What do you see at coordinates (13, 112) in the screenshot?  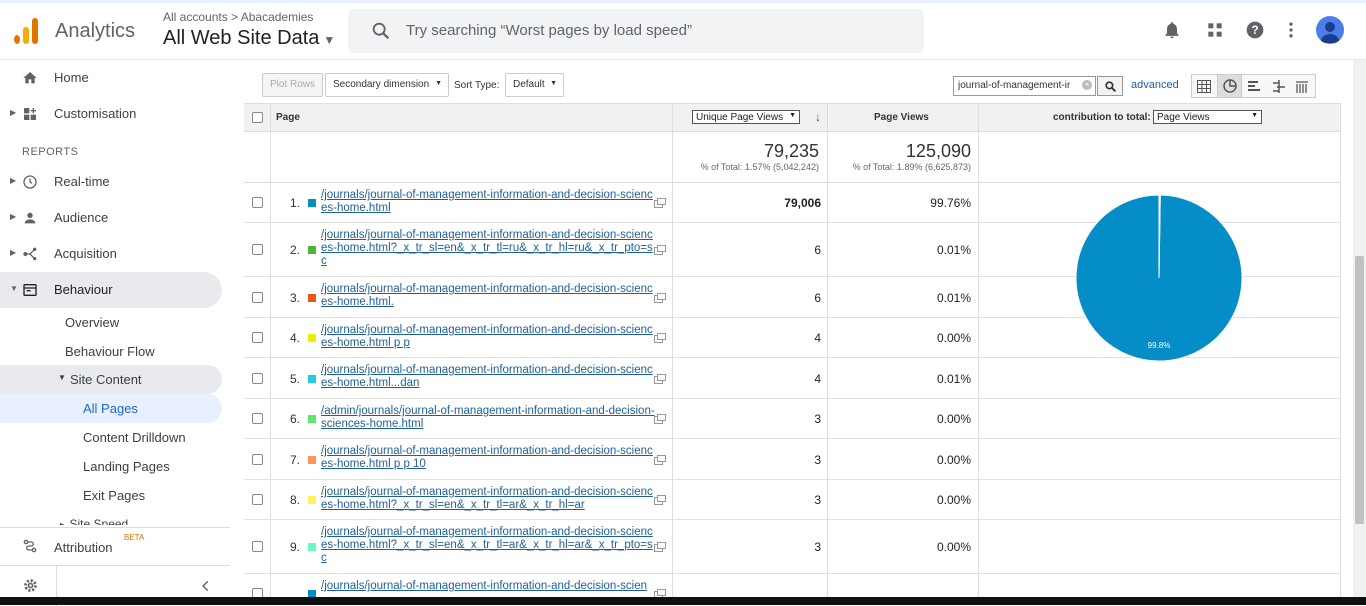 I see `expand-arrow-icon: ▶` at bounding box center [13, 112].